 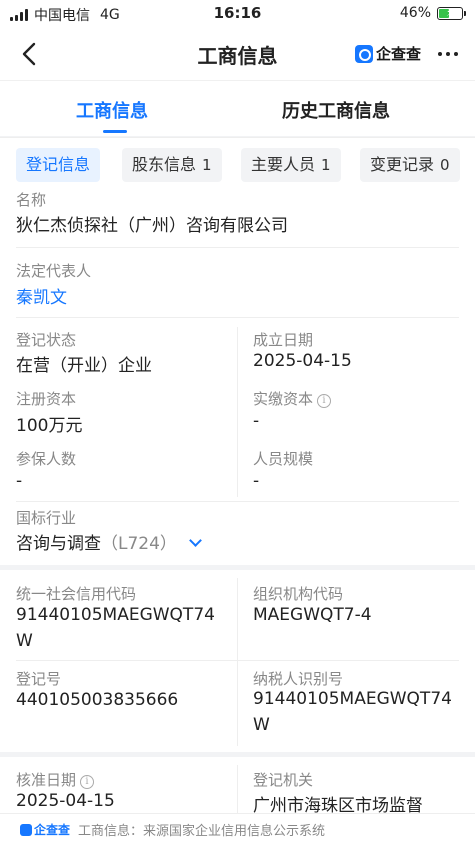 I want to click on insured-value: -, so click(x=19, y=481).